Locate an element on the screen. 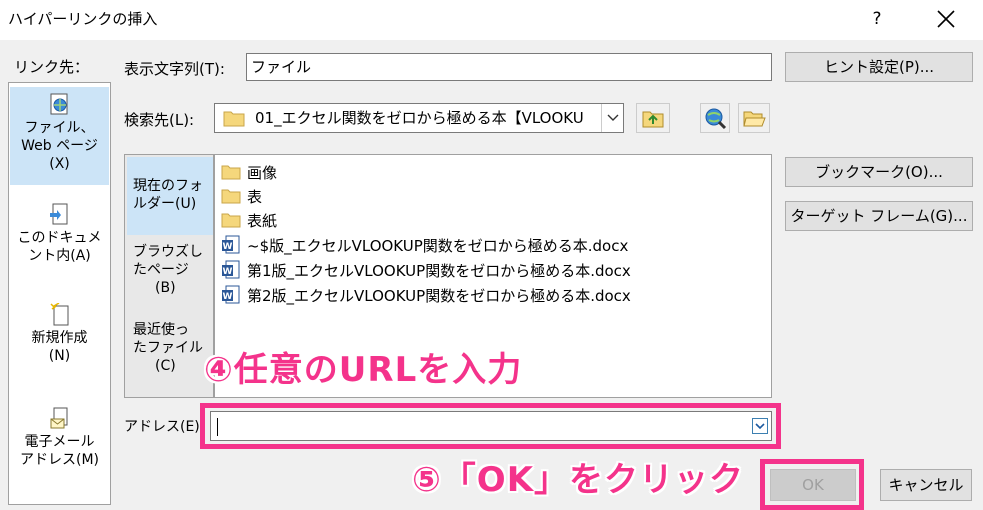 Image resolution: width=983 pixels, height=510 pixels. tab-label-2: ルダー(U) is located at coordinates (165, 204).